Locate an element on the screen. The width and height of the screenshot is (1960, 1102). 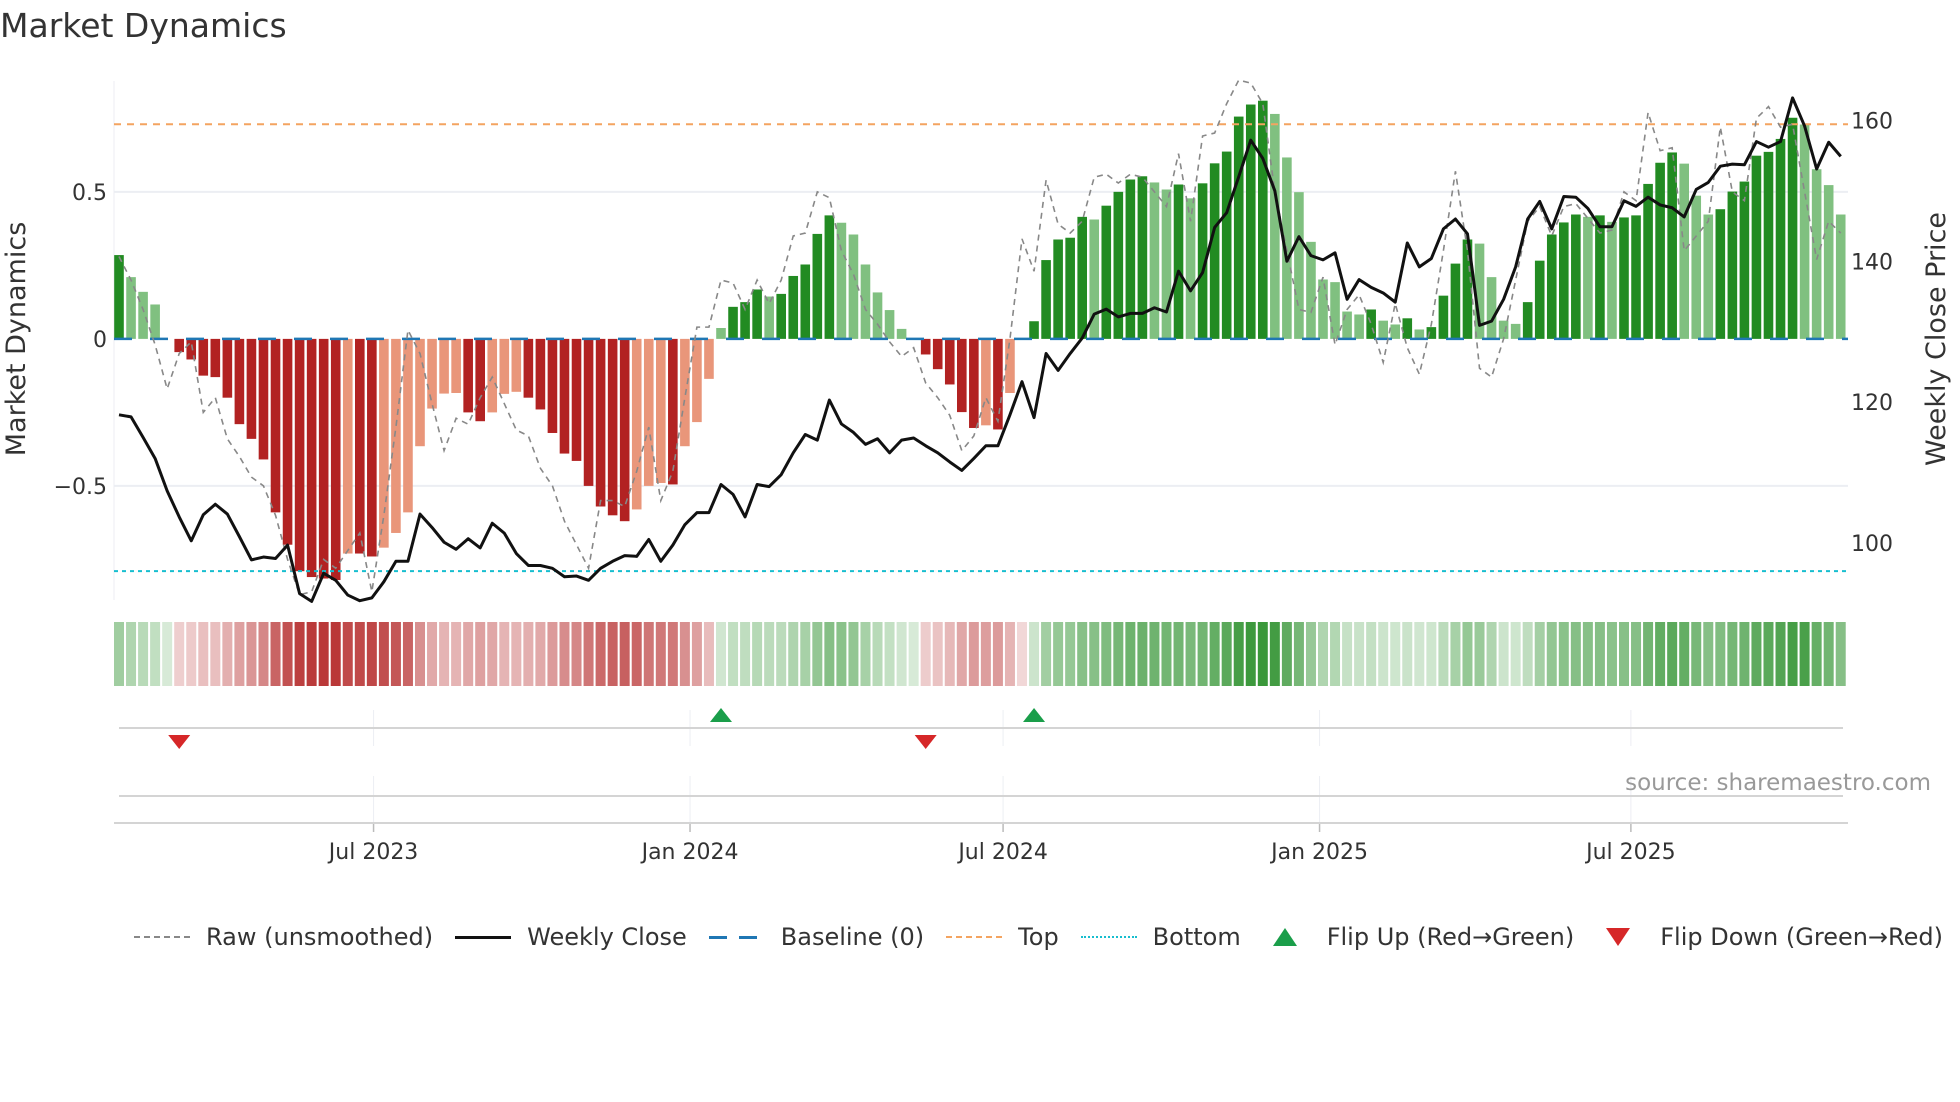
x-tick-label: Jan 2025 is located at coordinates (1318, 852).